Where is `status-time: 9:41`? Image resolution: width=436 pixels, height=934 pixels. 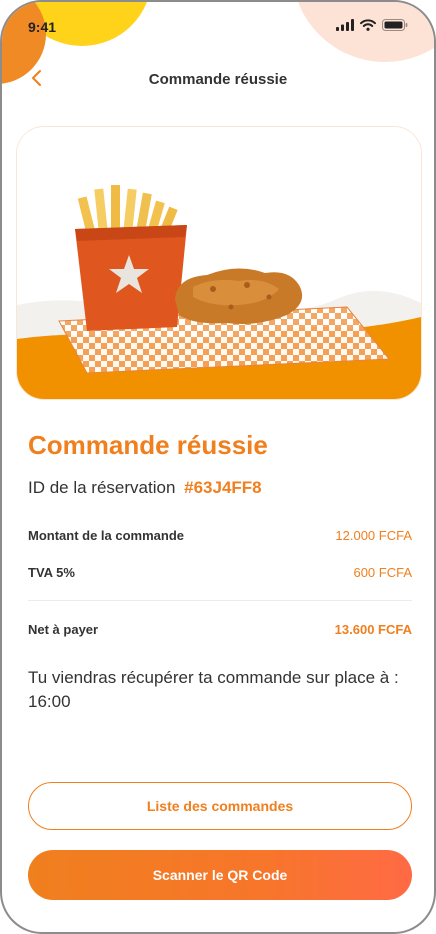
status-time: 9:41 is located at coordinates (42, 27).